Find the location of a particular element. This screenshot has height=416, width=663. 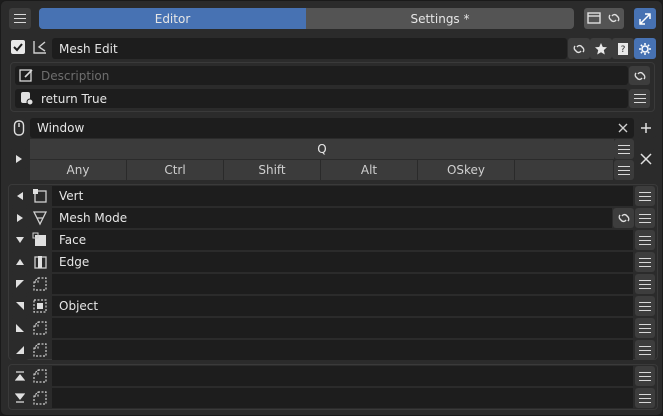

settings-button is located at coordinates (645, 48).